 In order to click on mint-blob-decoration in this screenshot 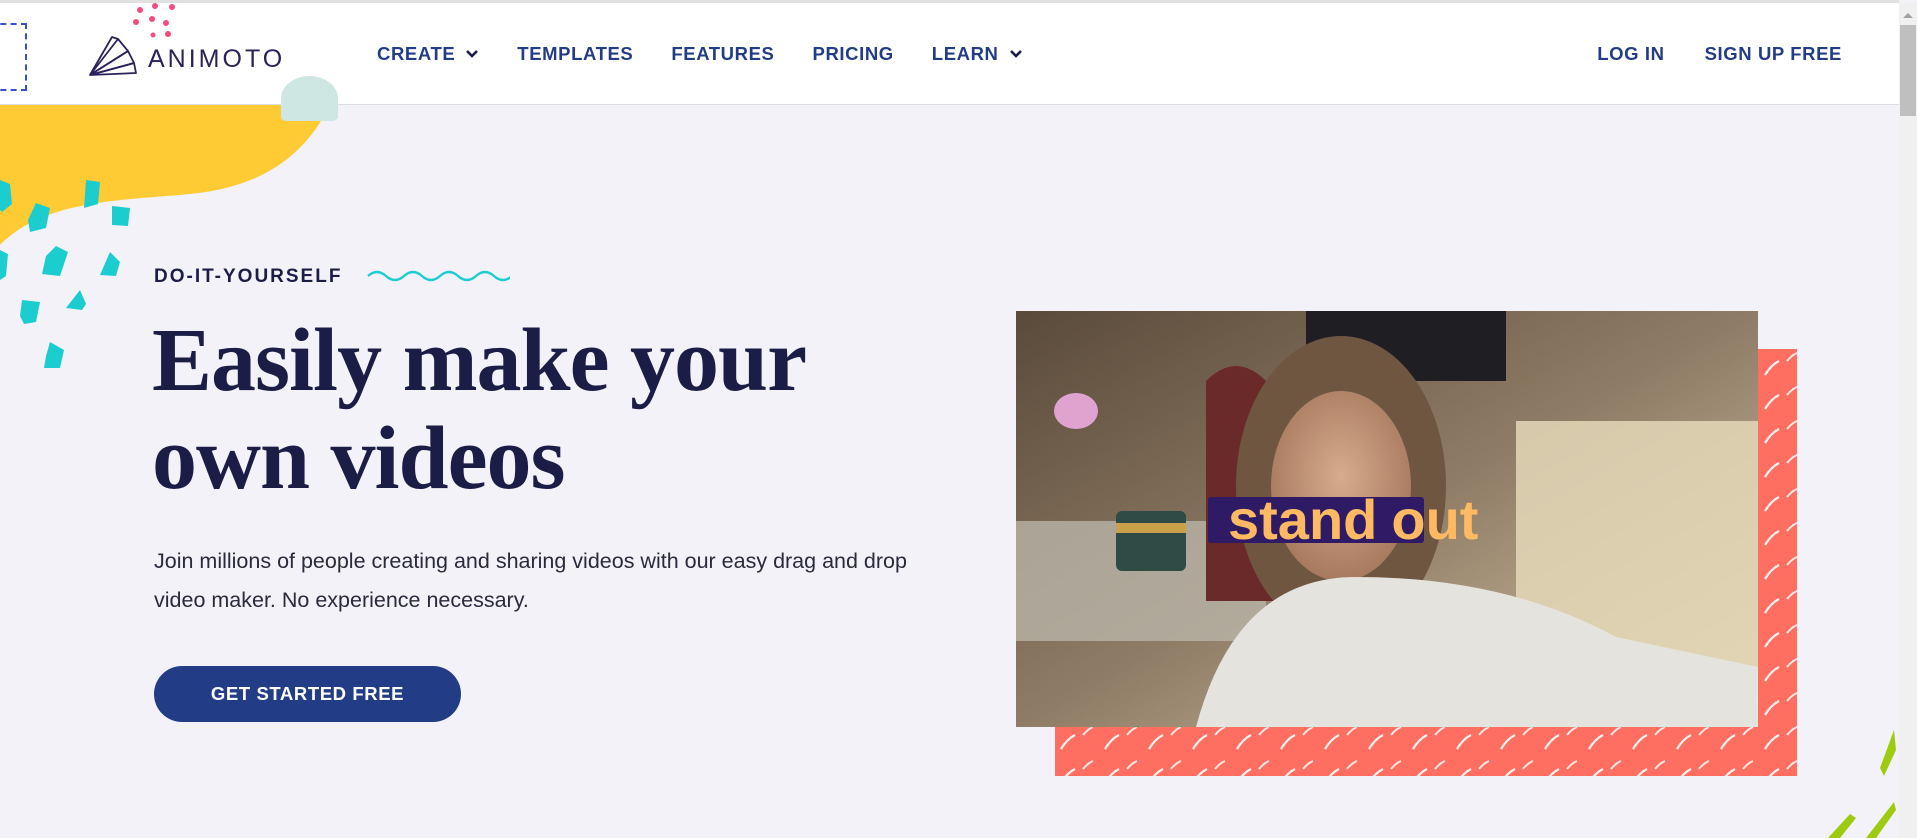, I will do `click(309, 98)`.